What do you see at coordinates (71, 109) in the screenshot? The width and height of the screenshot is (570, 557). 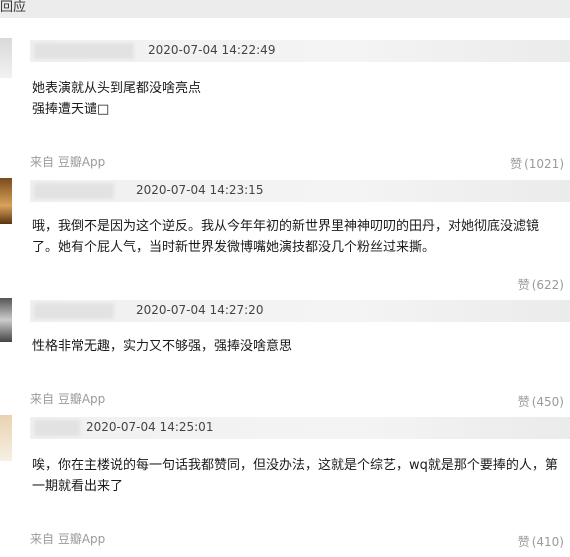 I see `comment-text-line: 强捧遭天谴□` at bounding box center [71, 109].